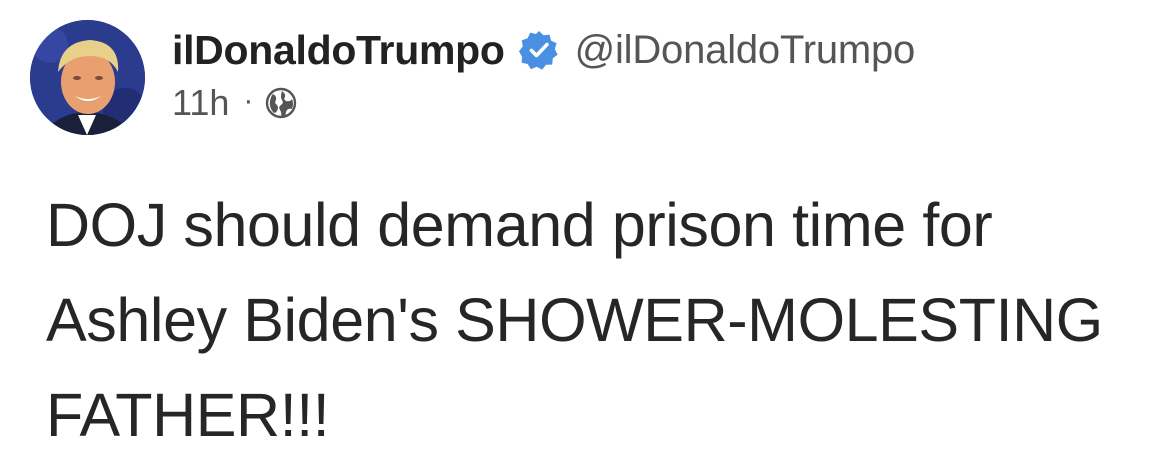 The height and width of the screenshot is (466, 1170). What do you see at coordinates (281, 103) in the screenshot?
I see `globe-icon` at bounding box center [281, 103].